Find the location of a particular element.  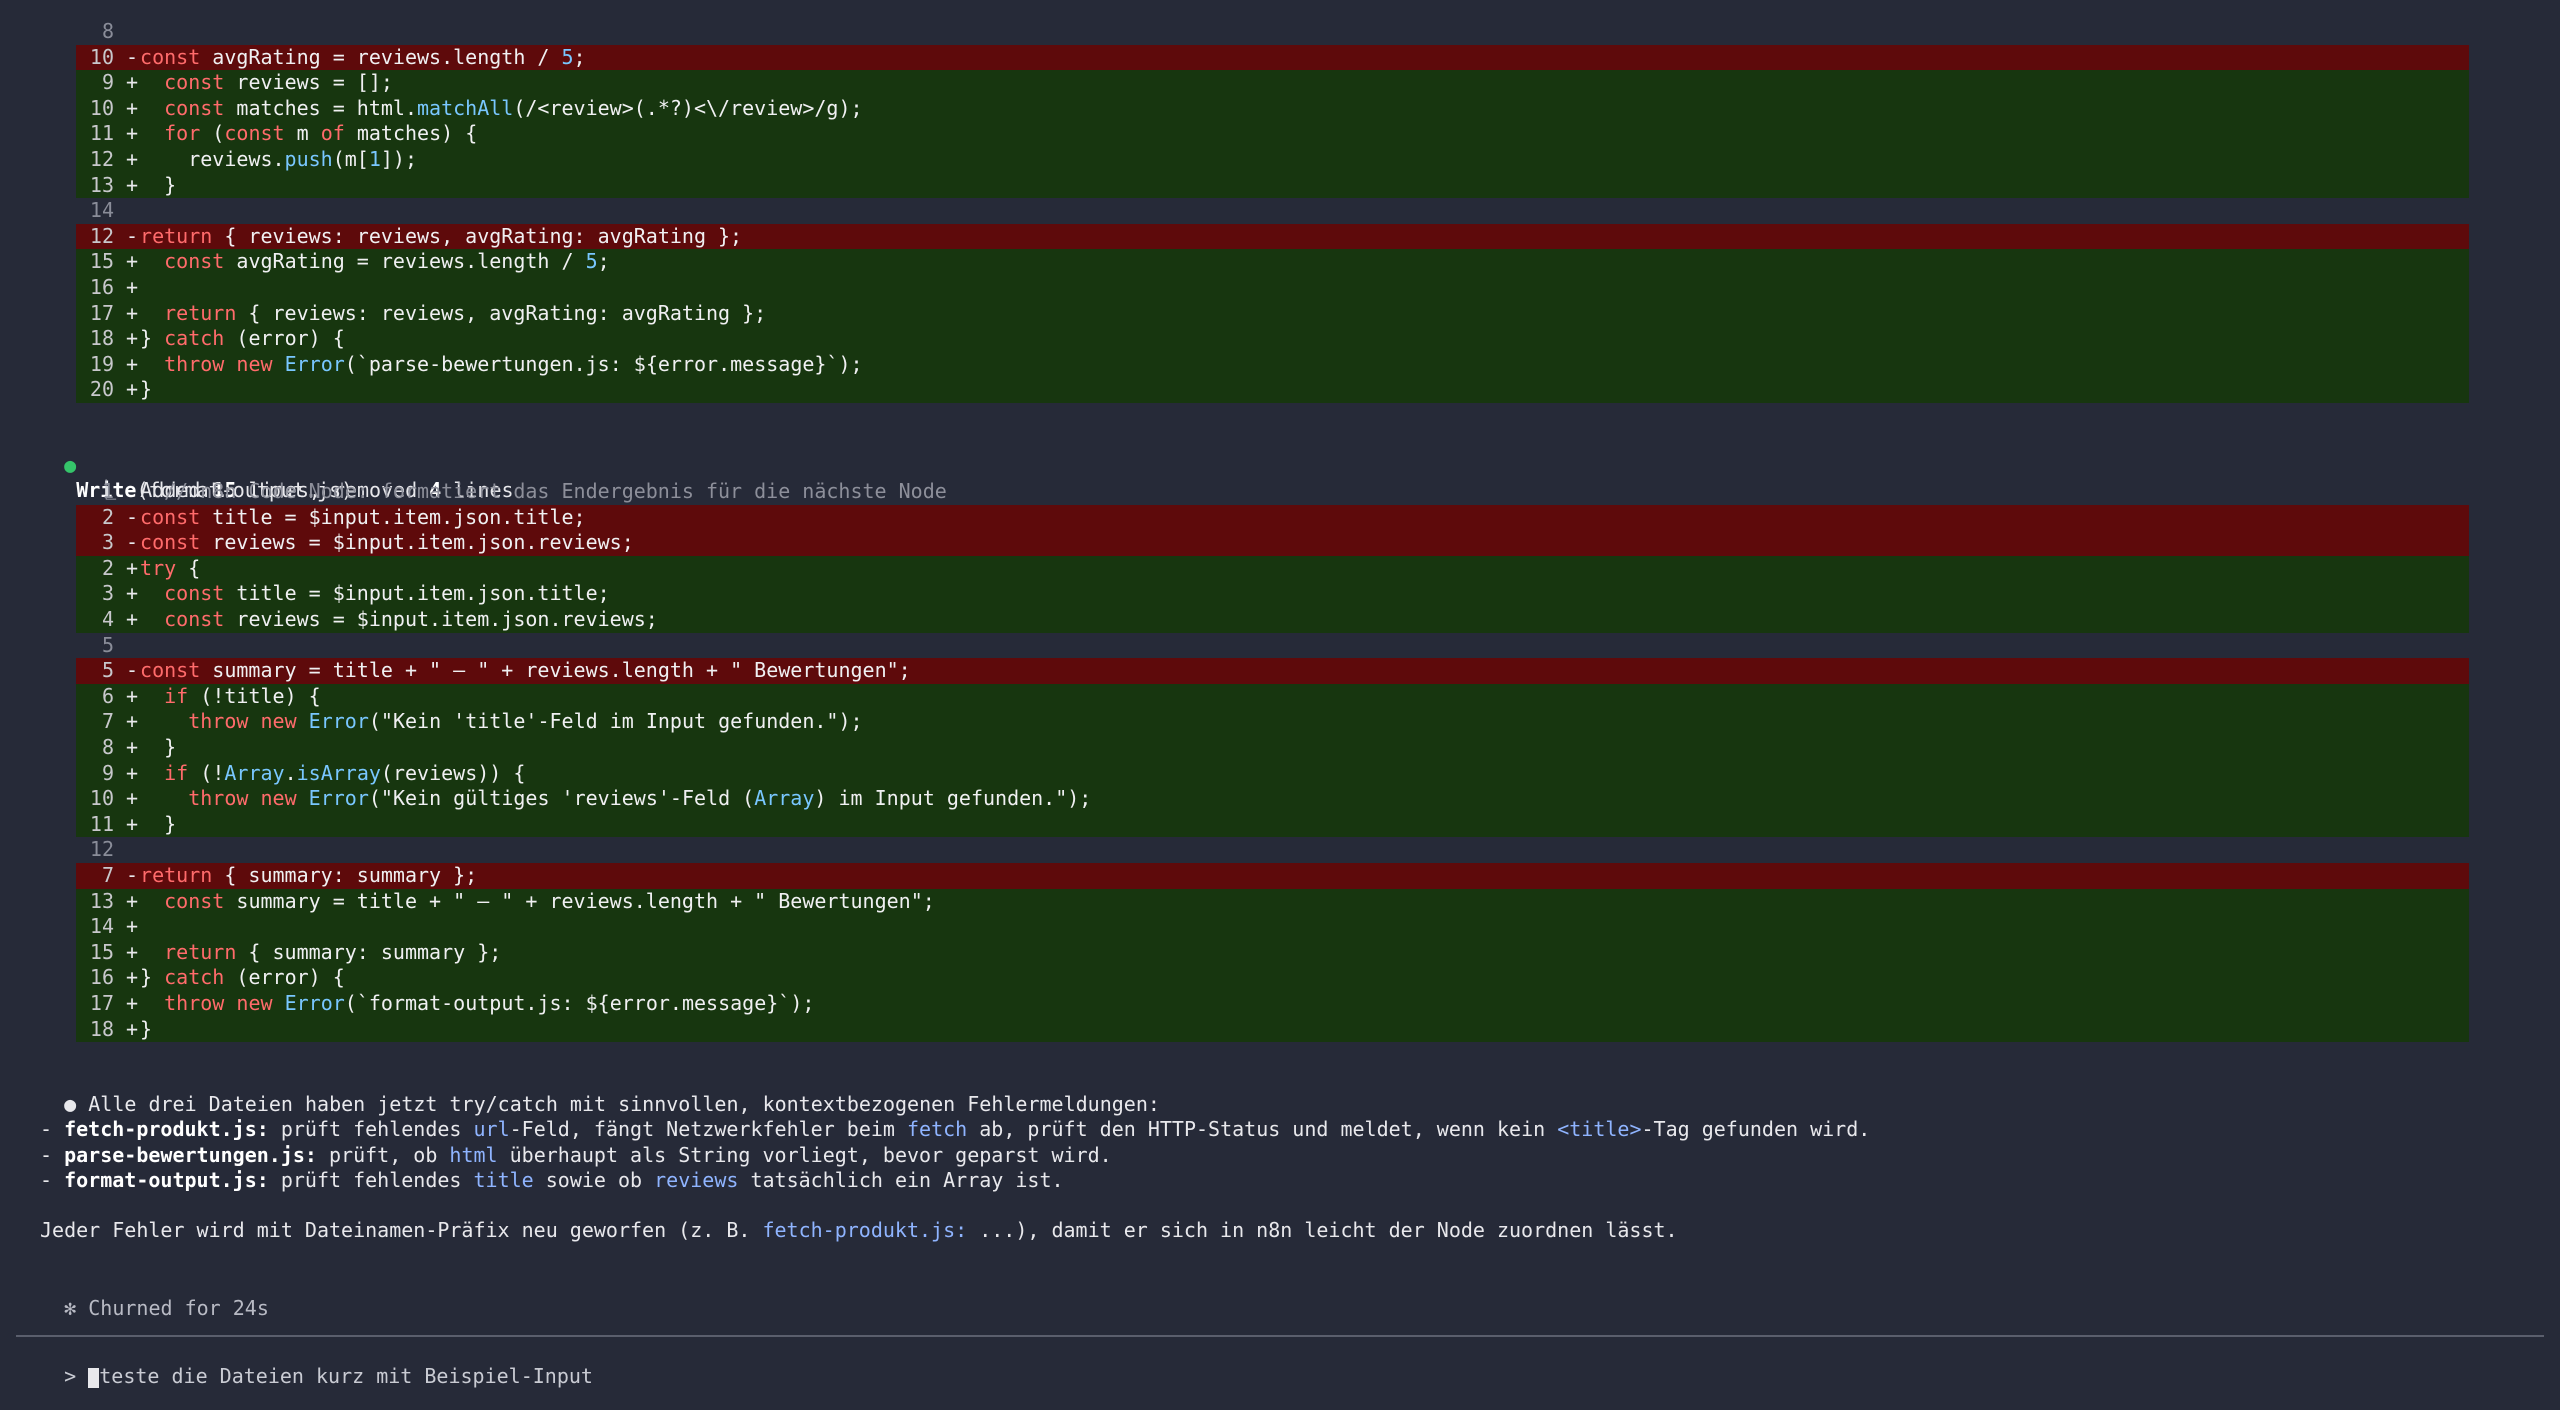

diff-line-added: 9 + const reviews = []; is located at coordinates (1272, 83).